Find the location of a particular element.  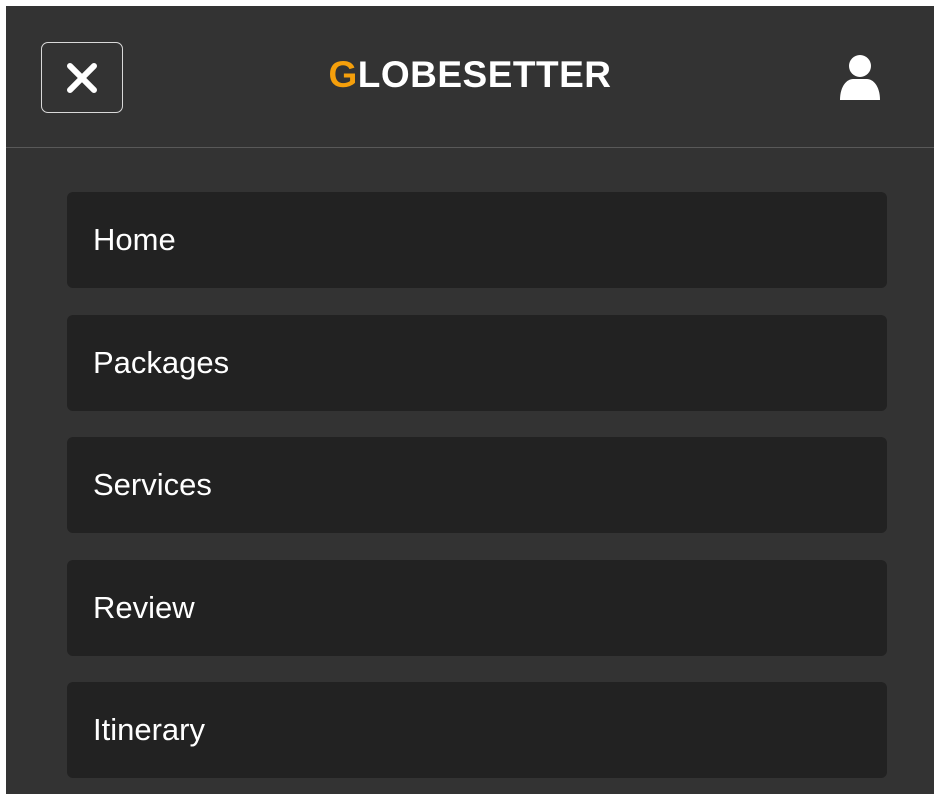

brand-name-rest: LOBESETTER is located at coordinates (484, 74).